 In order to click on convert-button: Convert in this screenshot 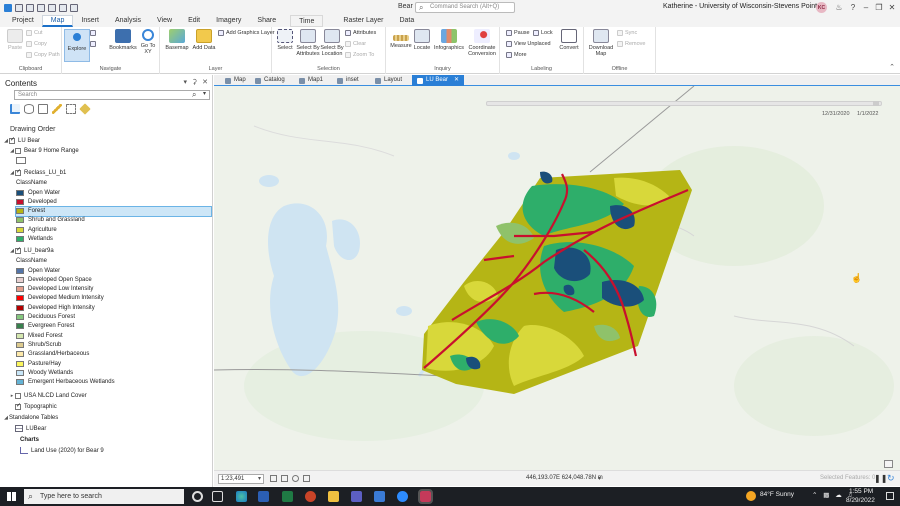, I will do `click(569, 40)`.